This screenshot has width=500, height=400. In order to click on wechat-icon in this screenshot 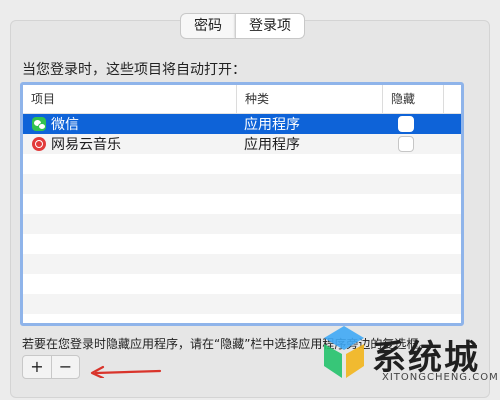, I will do `click(39, 124)`.